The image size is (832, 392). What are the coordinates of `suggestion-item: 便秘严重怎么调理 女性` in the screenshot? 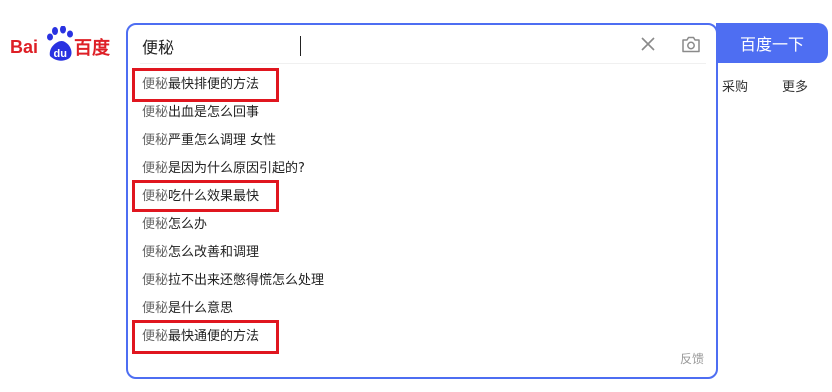 It's located at (422, 141).